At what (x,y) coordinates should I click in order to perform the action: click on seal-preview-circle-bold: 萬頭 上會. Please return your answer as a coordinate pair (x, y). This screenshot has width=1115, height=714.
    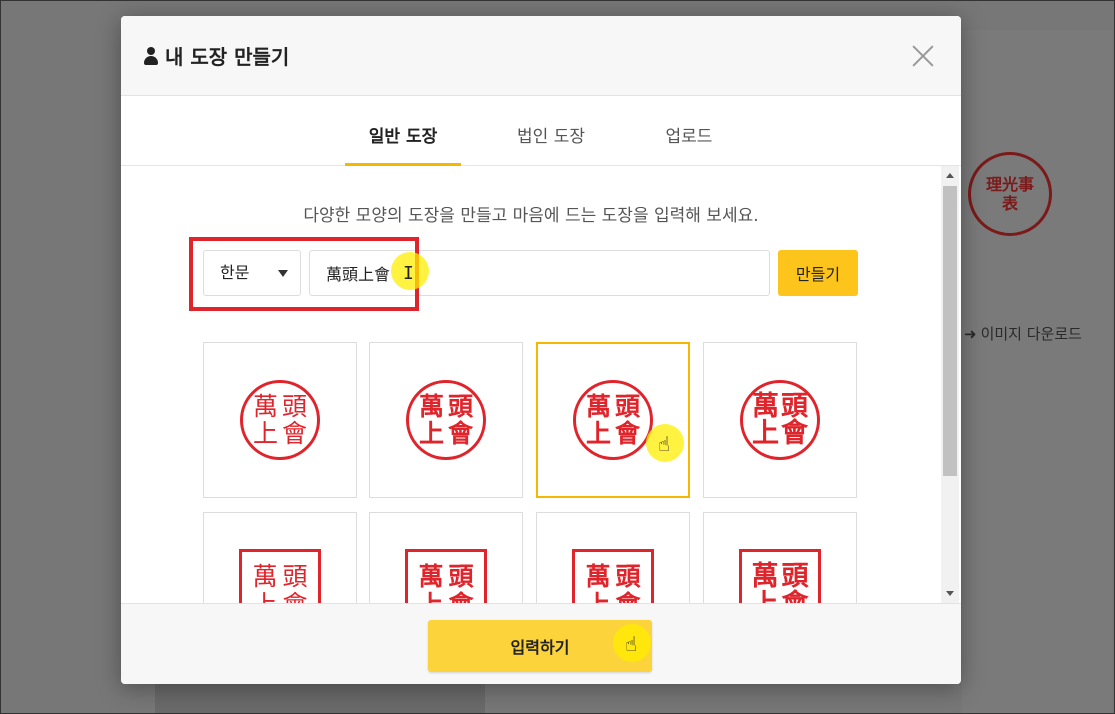
    Looking at the image, I should click on (446, 420).